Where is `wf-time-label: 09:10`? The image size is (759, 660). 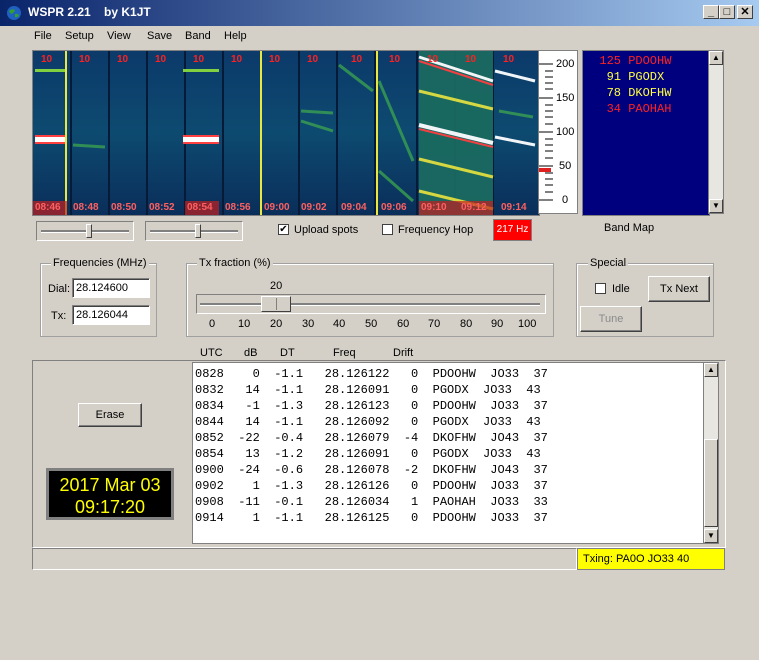
wf-time-label: 09:10 is located at coordinates (434, 207).